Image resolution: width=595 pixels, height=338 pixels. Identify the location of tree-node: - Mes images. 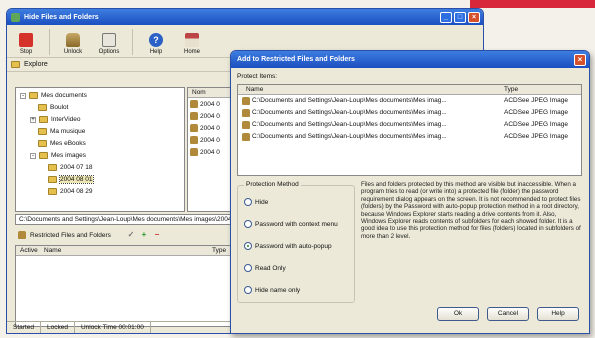
(58, 155).